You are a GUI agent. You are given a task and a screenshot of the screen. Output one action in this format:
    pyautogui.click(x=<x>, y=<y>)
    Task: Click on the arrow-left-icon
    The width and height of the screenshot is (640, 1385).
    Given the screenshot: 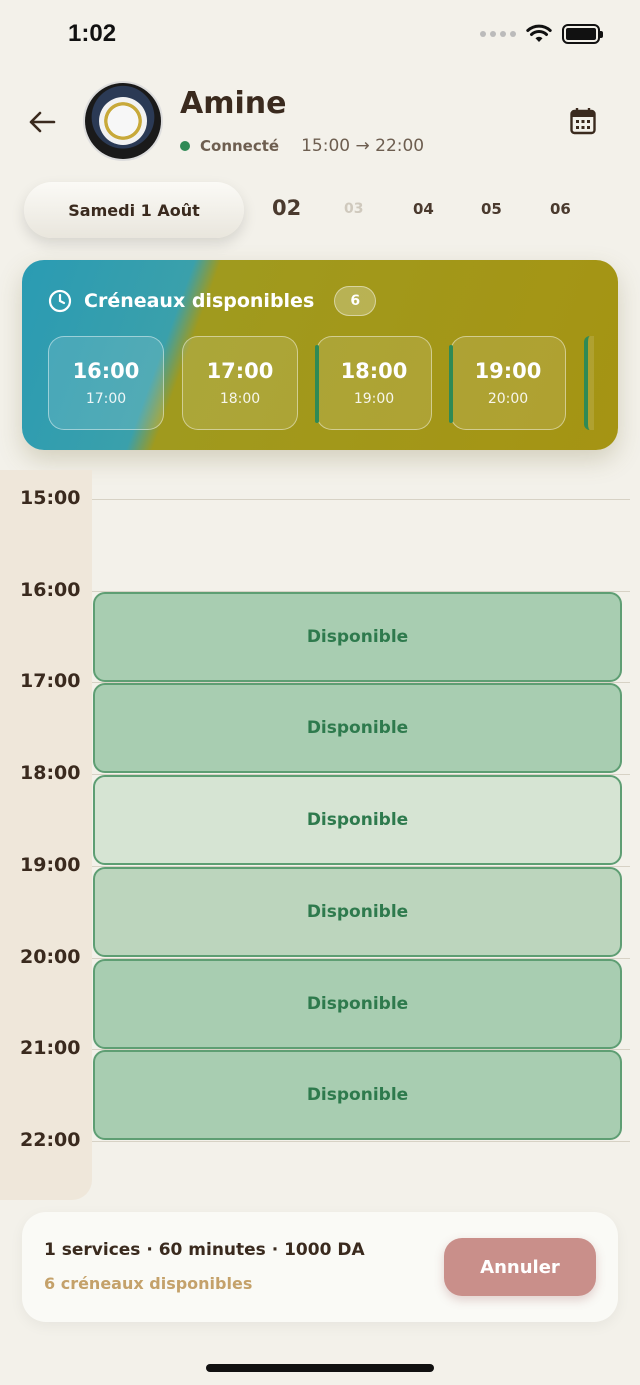 What is the action you would take?
    pyautogui.click(x=42, y=122)
    